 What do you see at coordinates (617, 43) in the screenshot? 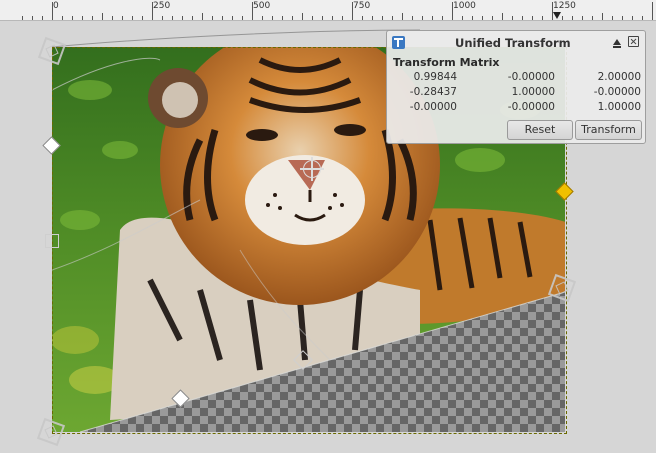
I see `eject-icon` at bounding box center [617, 43].